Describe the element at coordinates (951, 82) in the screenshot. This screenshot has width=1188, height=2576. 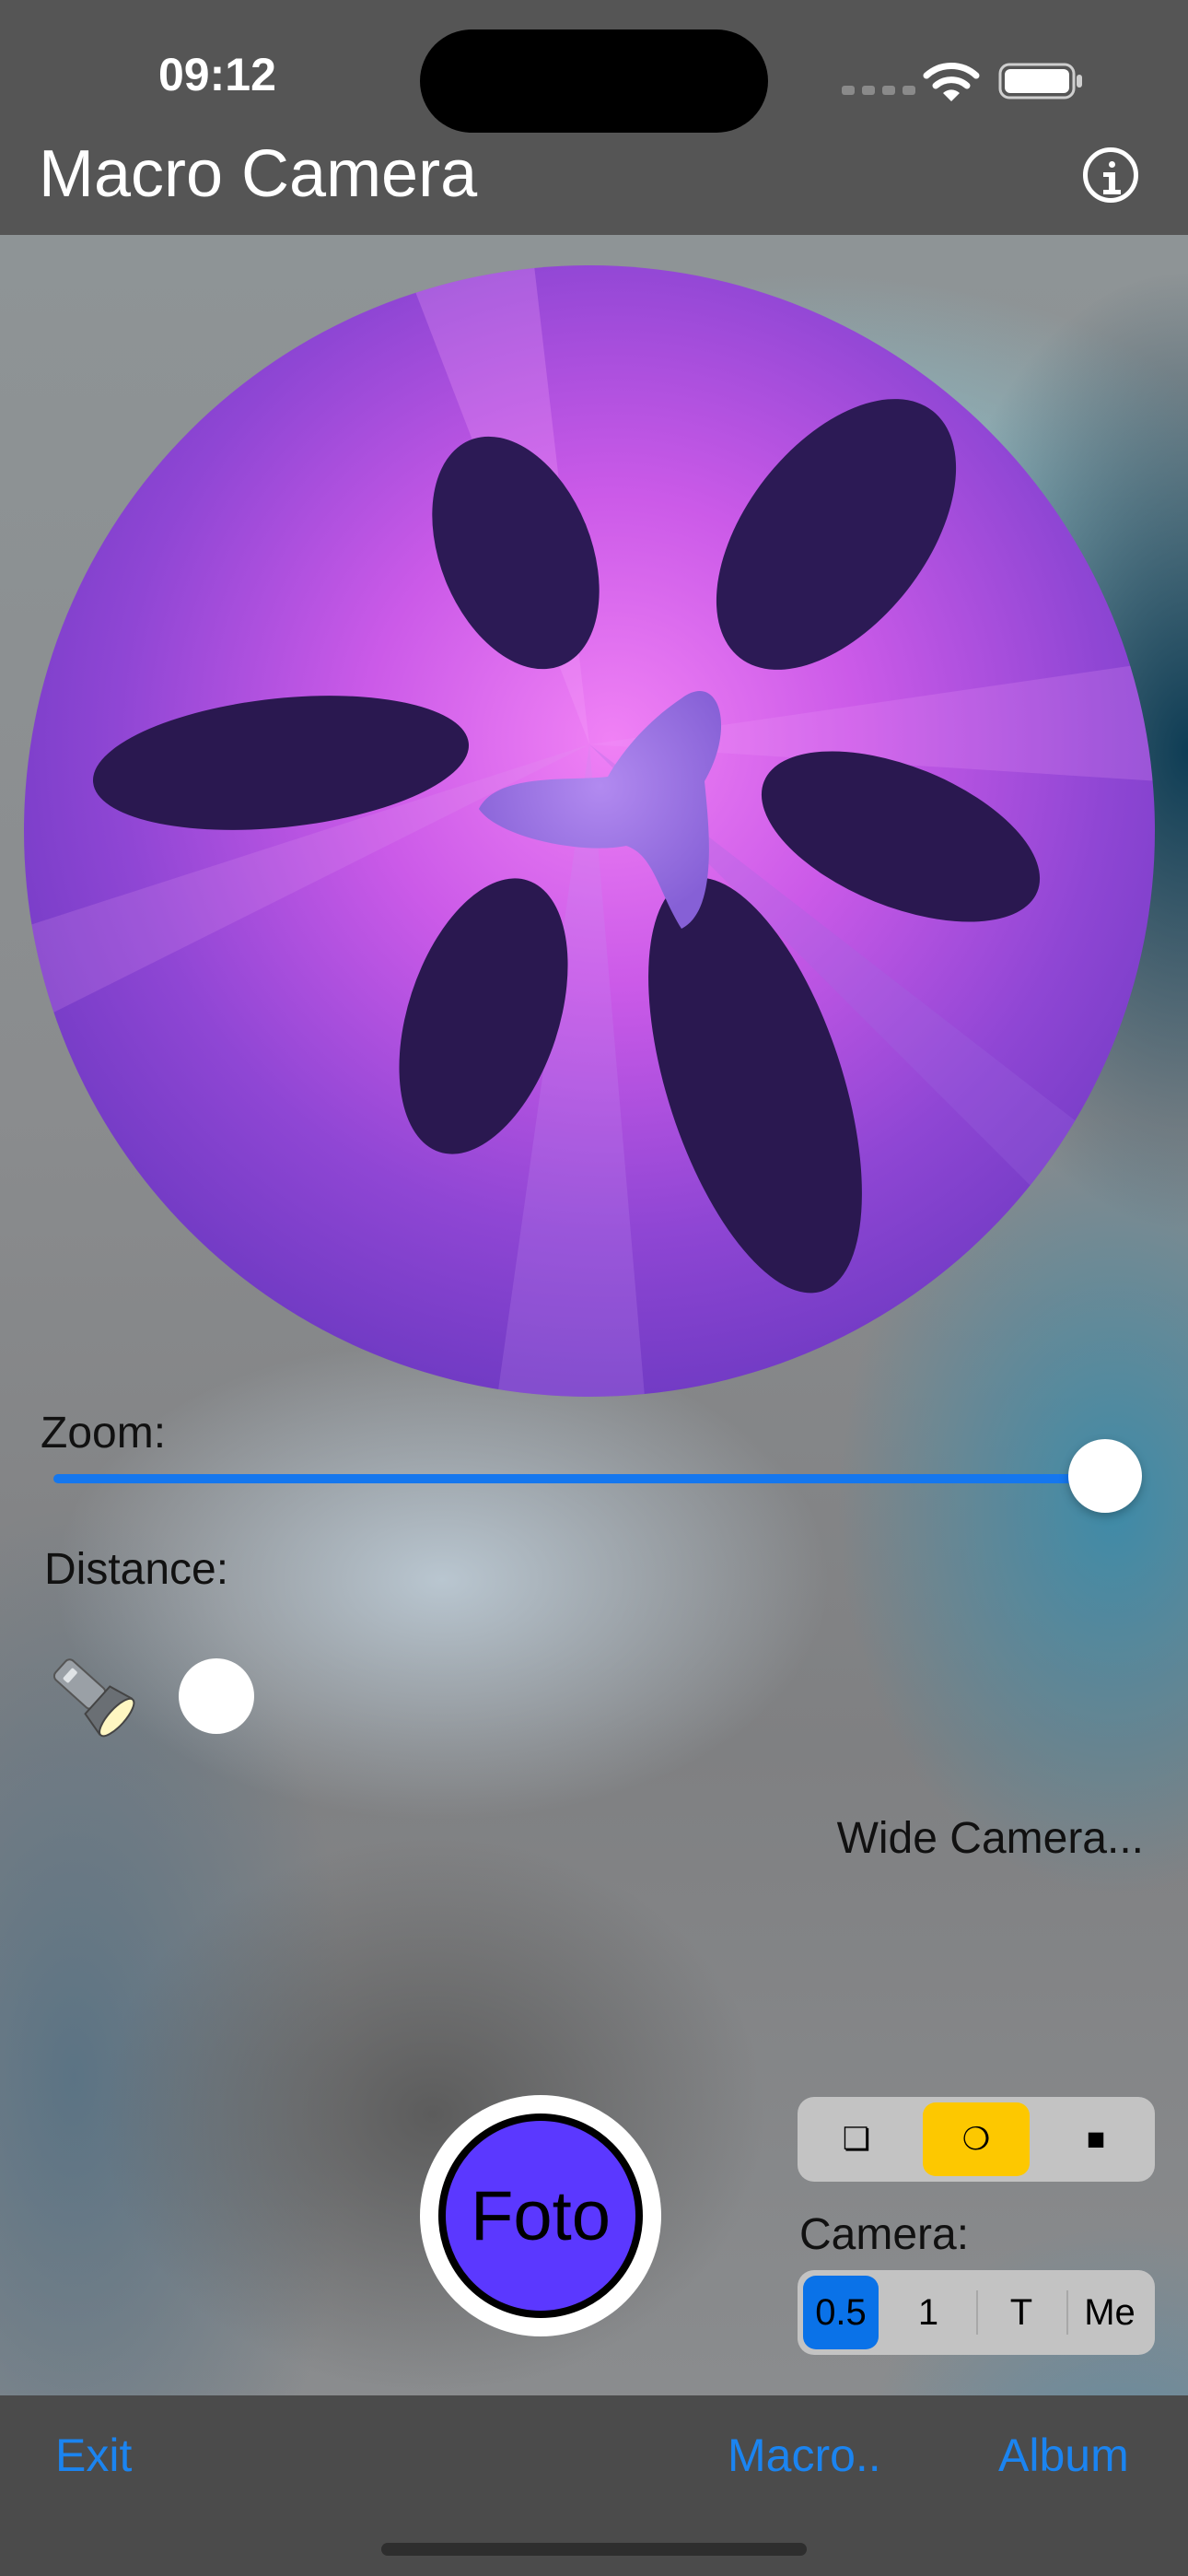
I see `wifi-icon` at that location.